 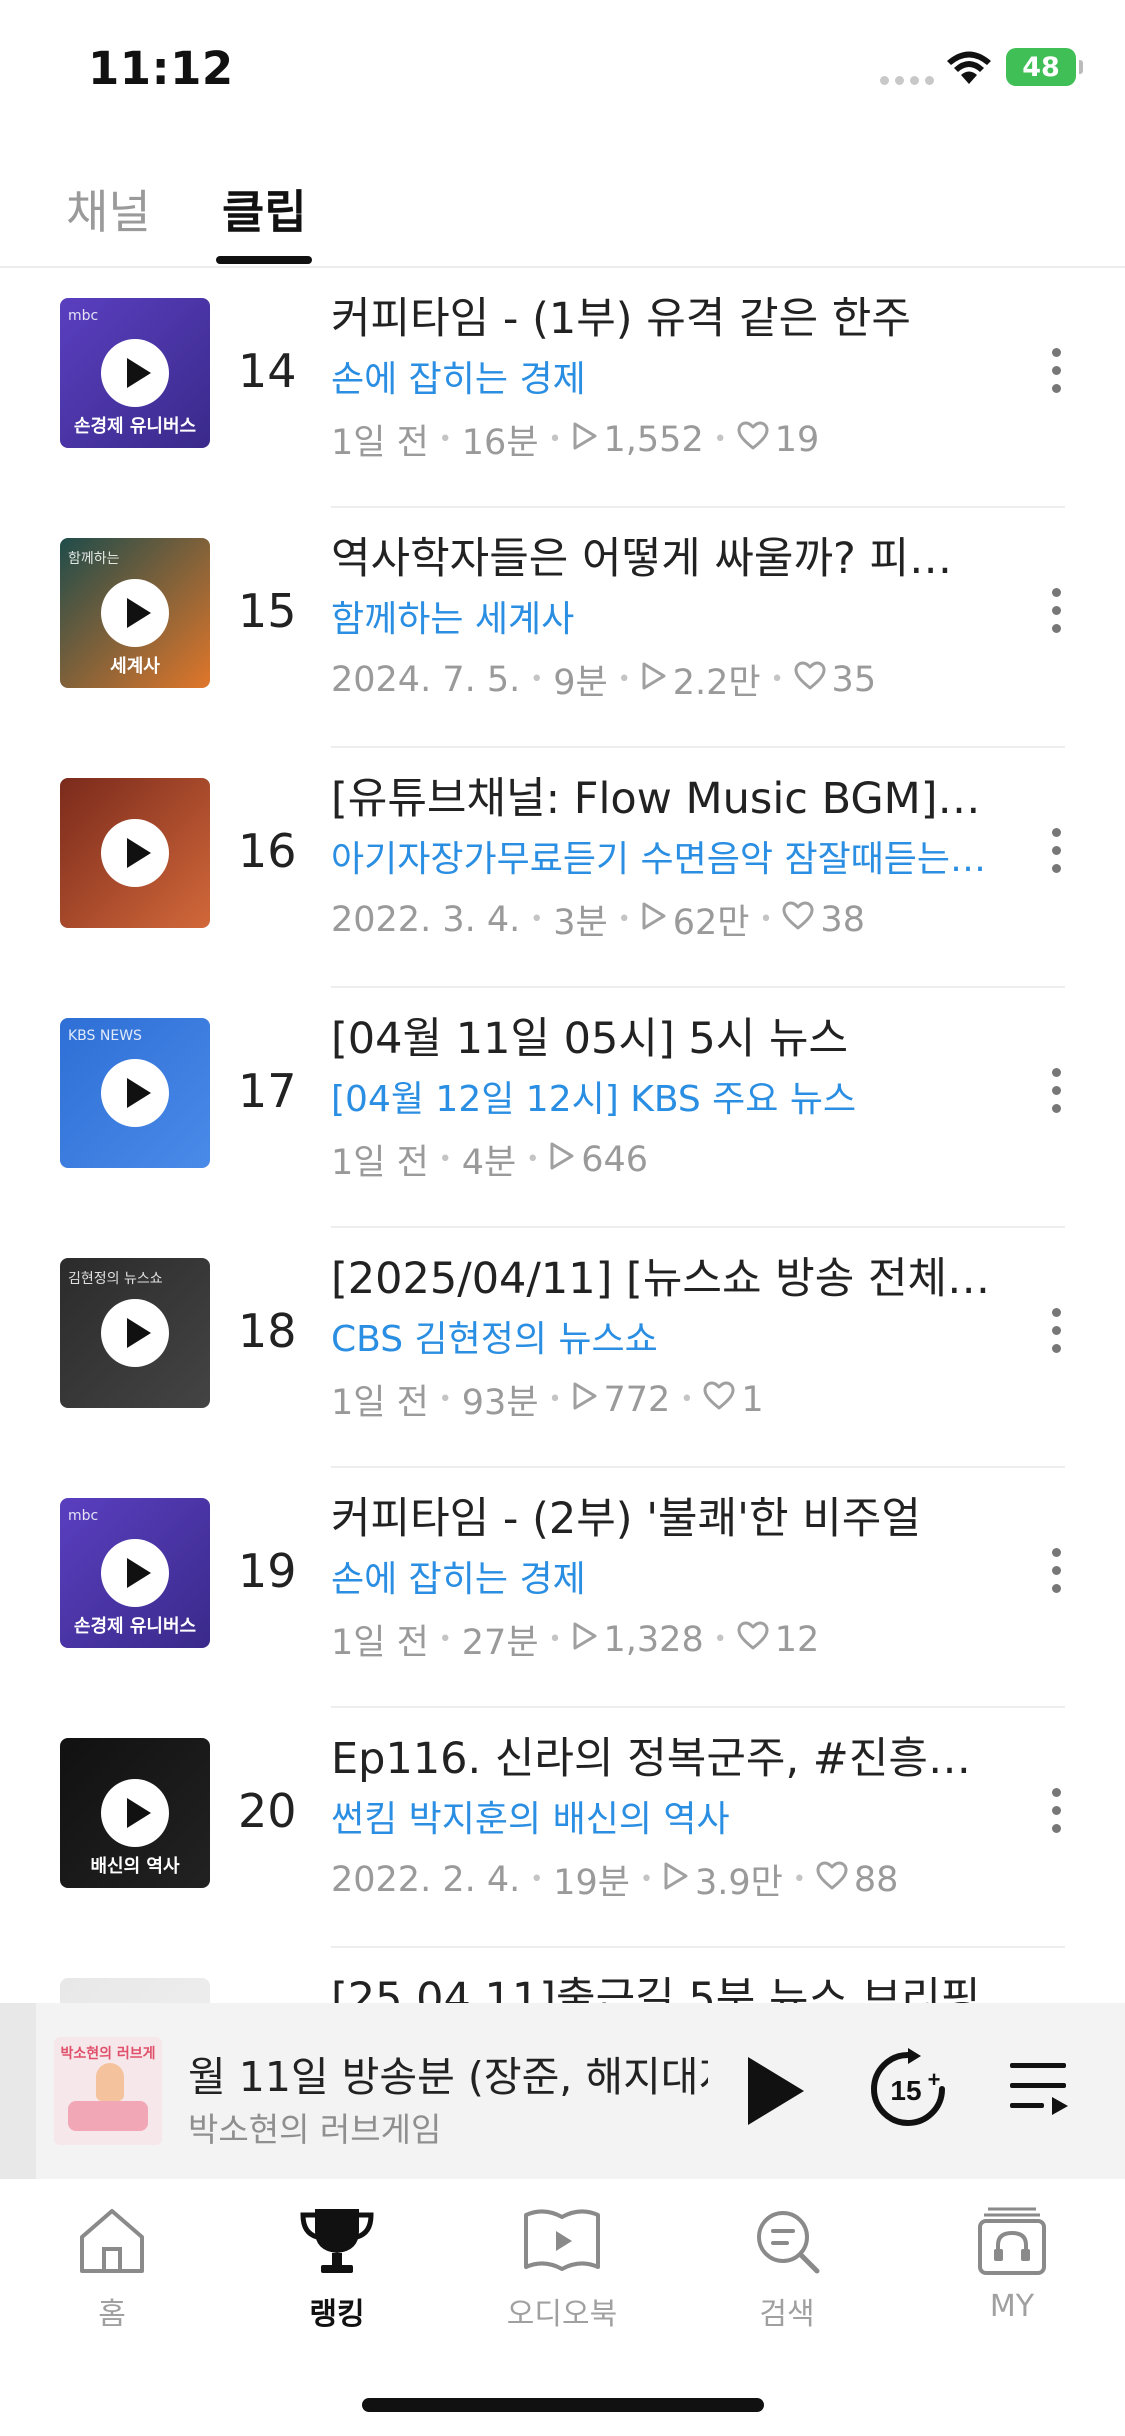 I want to click on clip-channel-link: 아기자장가무료듣기 수면음악 잠잘때듣는음악, so click(x=666, y=856).